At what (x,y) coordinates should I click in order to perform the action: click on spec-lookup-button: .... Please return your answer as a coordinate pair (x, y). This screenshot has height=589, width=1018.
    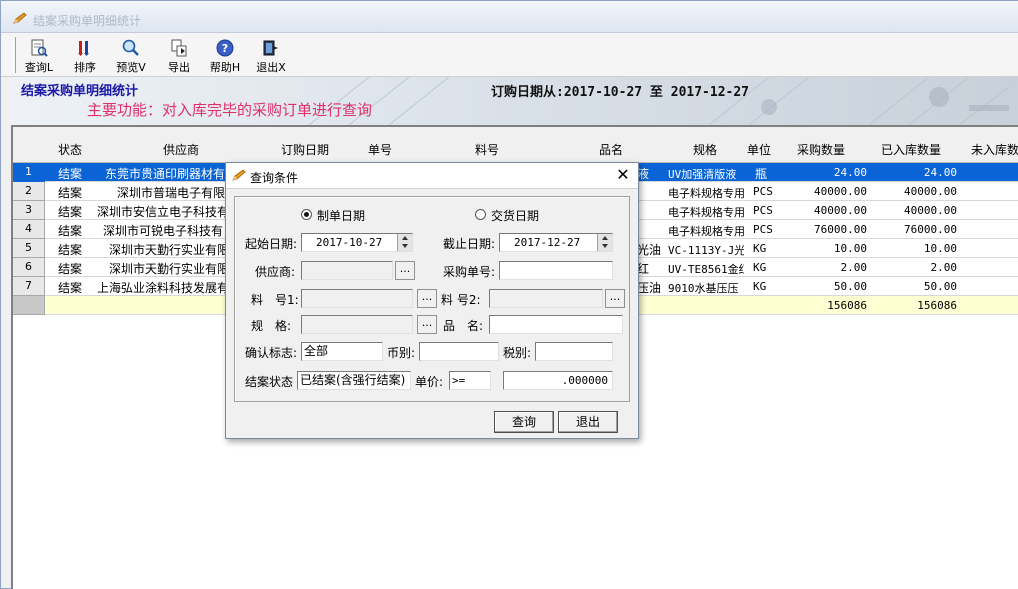
    Looking at the image, I should click on (427, 324).